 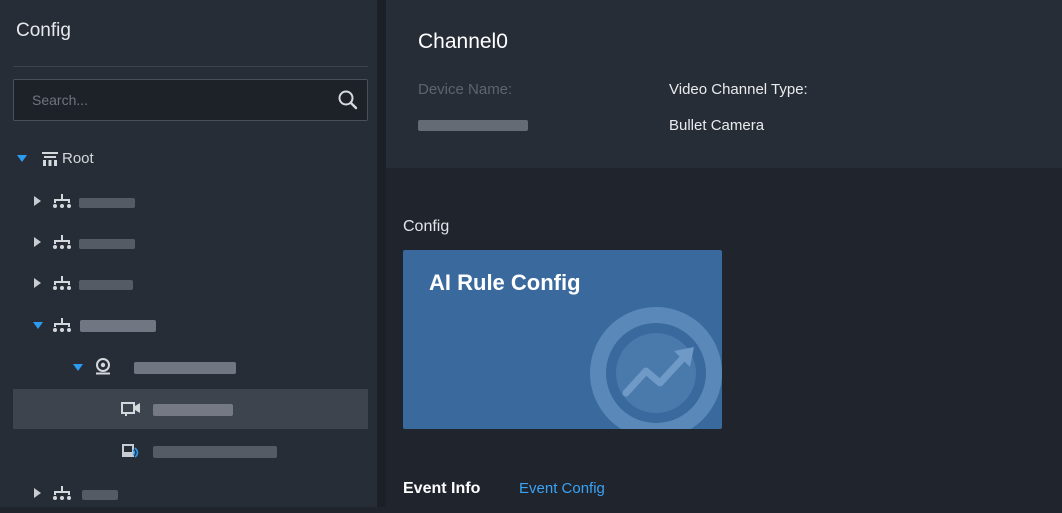 I want to click on device-name-label: Device Name:, so click(x=465, y=89).